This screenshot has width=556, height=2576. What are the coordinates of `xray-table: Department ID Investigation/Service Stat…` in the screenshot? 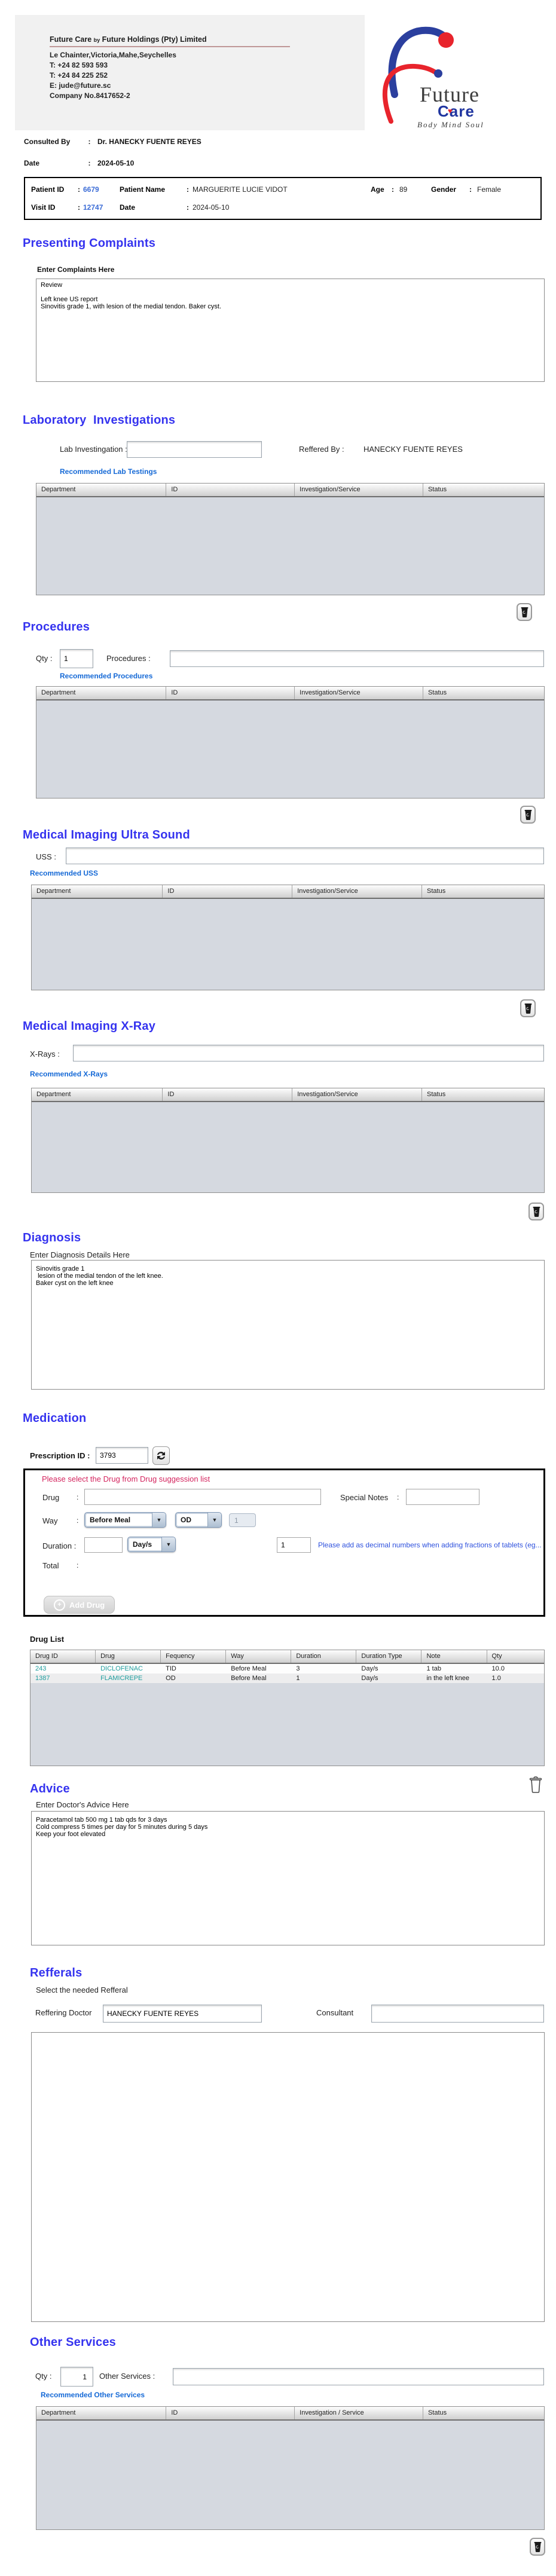 It's located at (288, 1140).